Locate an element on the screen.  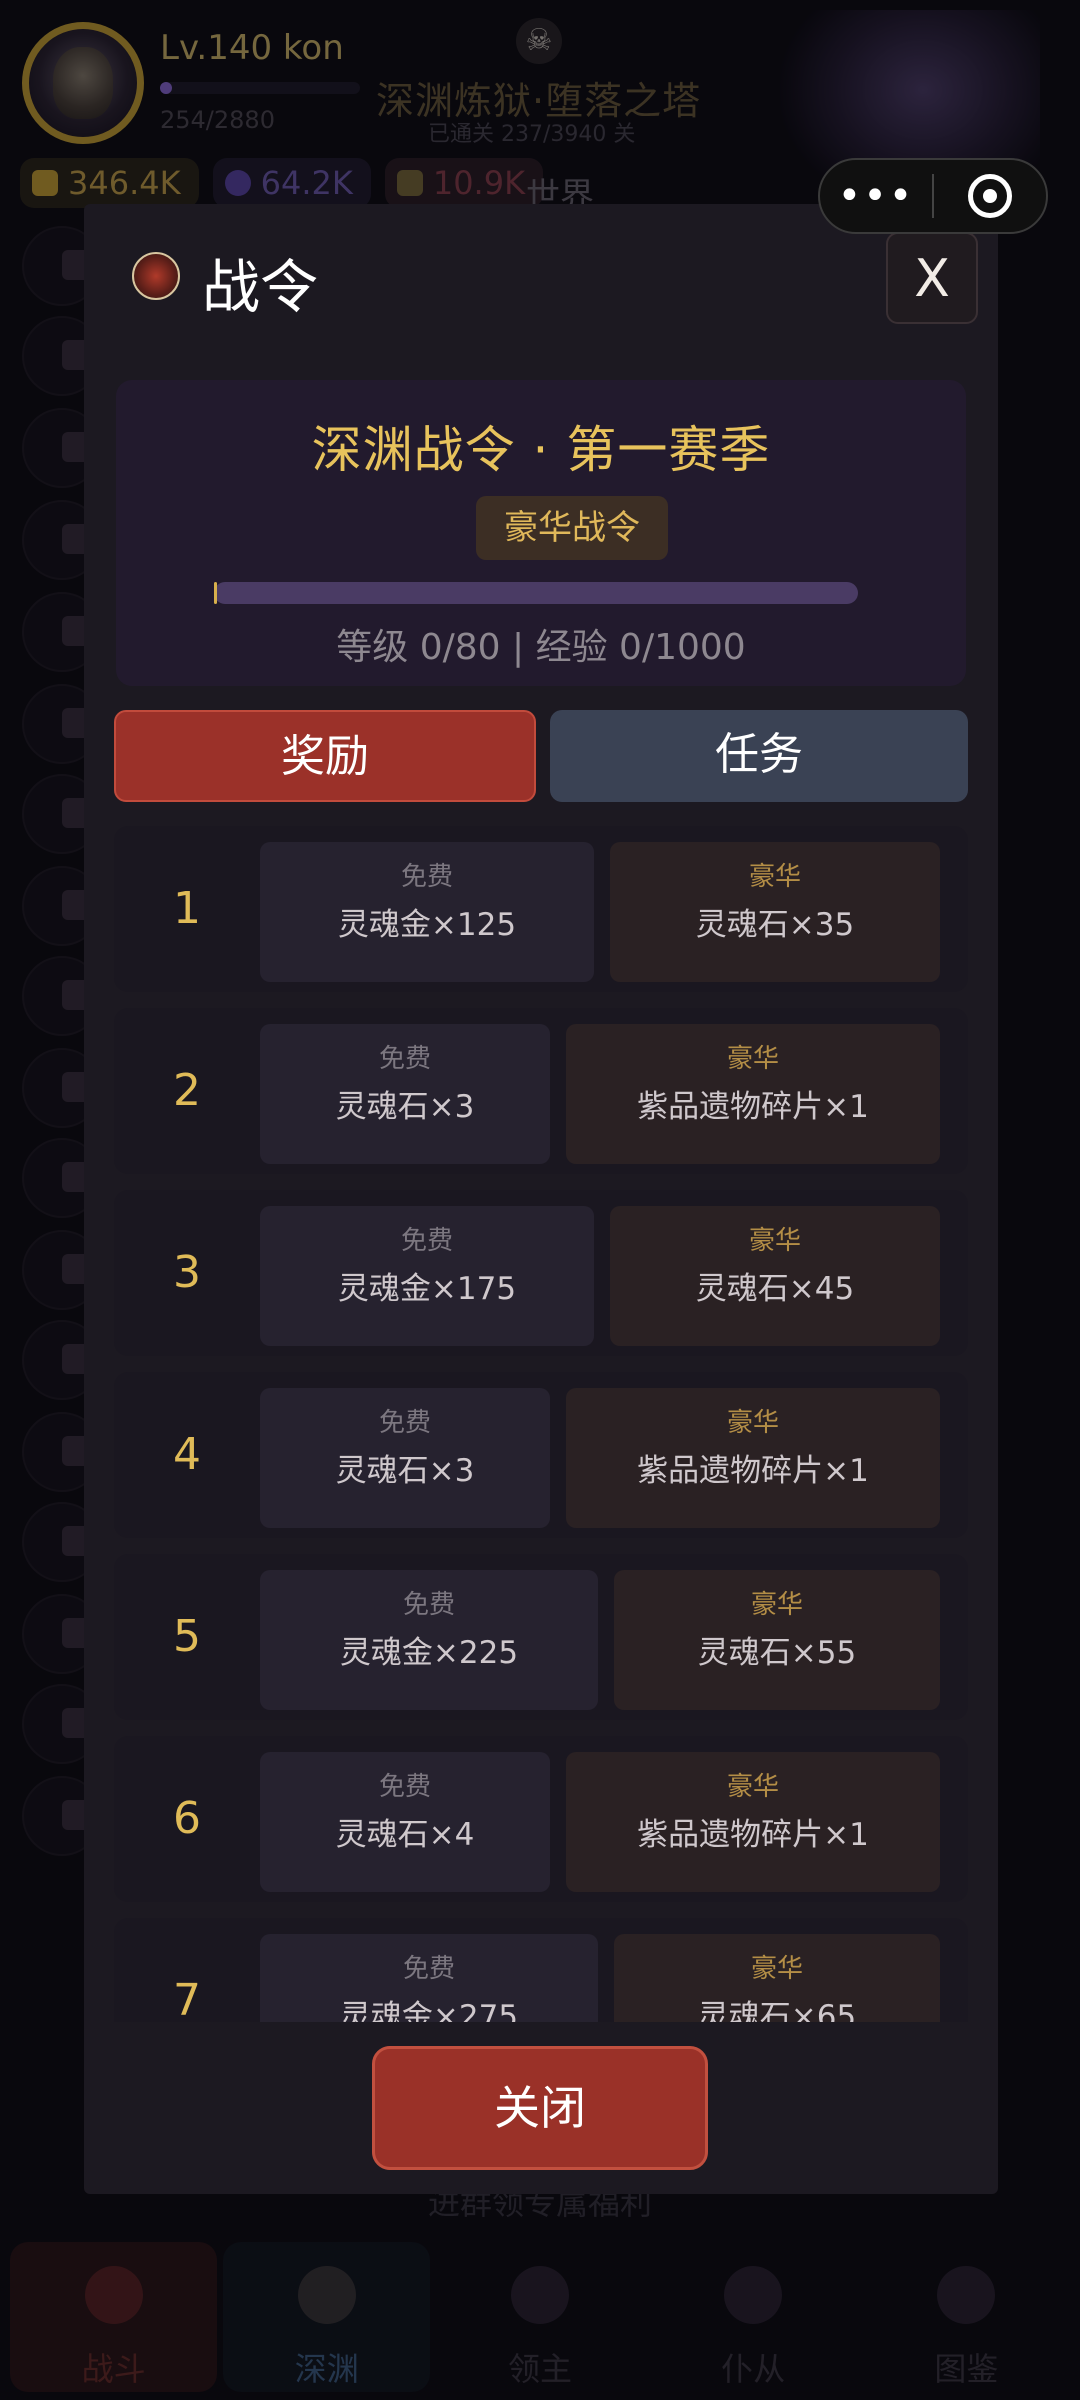
exit-miniprogram-button is located at coordinates (990, 196).